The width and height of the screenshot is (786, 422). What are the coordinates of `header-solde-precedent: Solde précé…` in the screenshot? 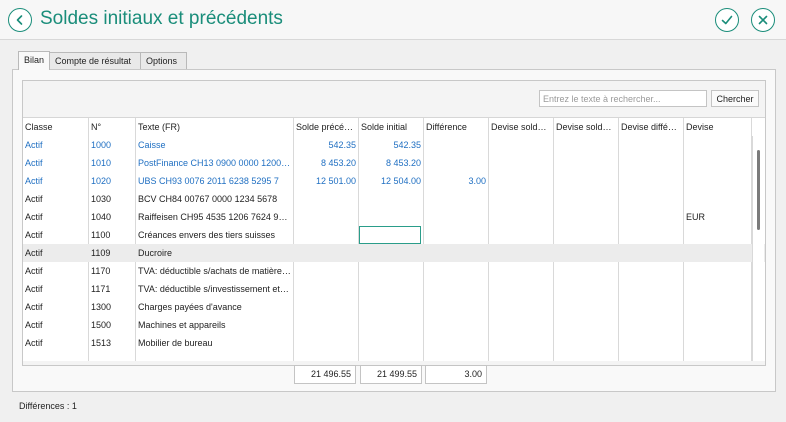 It's located at (326, 127).